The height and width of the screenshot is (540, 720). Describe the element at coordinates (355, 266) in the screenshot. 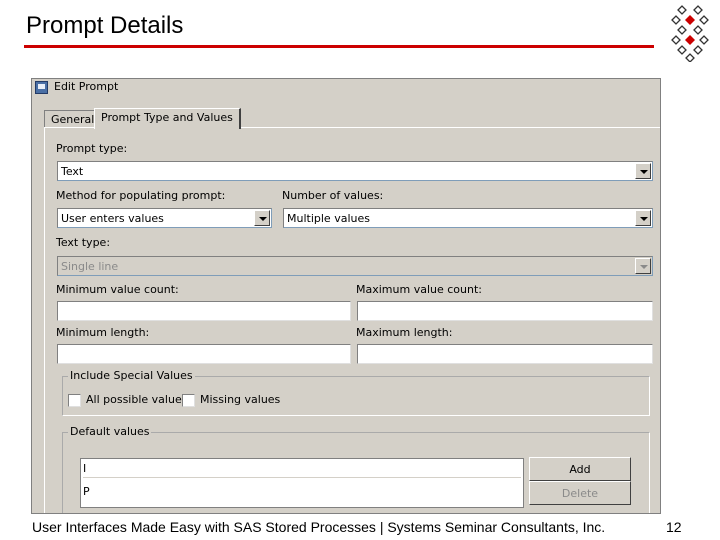

I see `text-type-select: Single line` at that location.